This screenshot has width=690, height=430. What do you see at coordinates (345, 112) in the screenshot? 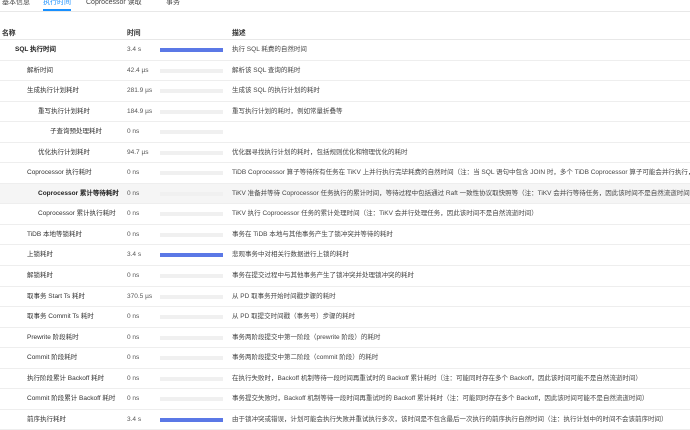
I see `table-row: 重写执行计划耗时 184.9 µs 重写执行计划的耗时，例如常量折叠等` at bounding box center [345, 112].